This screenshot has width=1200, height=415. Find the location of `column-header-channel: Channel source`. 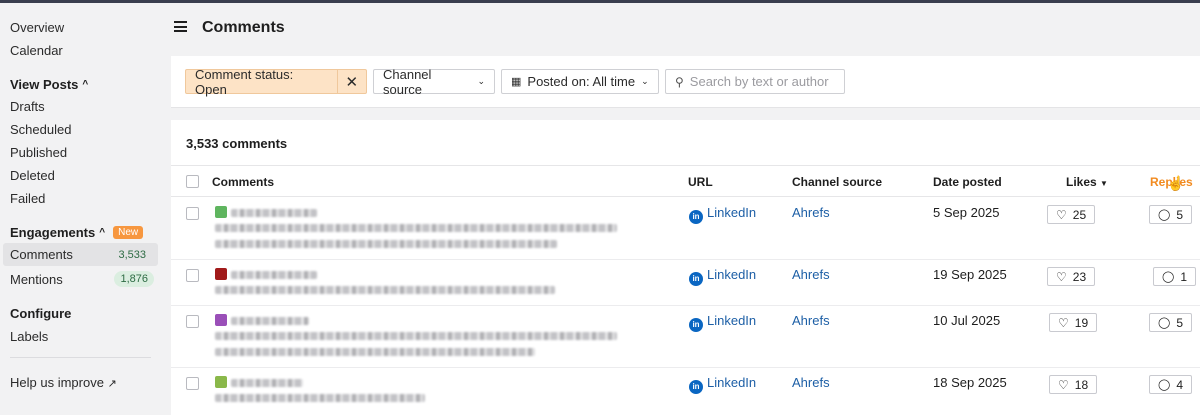

column-header-channel: Channel source is located at coordinates (837, 182).